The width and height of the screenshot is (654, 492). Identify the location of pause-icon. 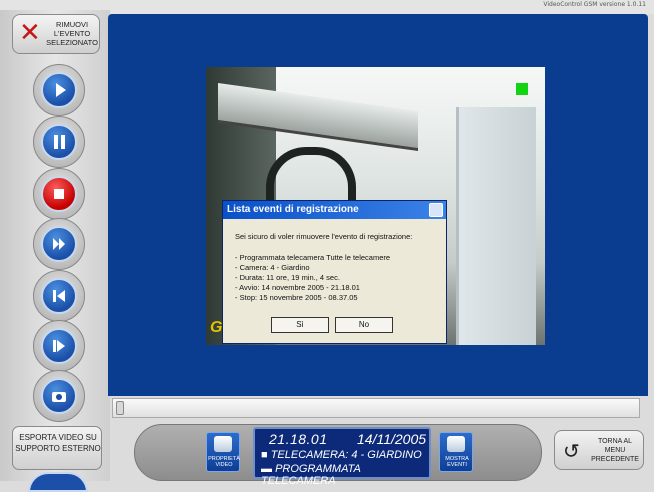
(59, 142).